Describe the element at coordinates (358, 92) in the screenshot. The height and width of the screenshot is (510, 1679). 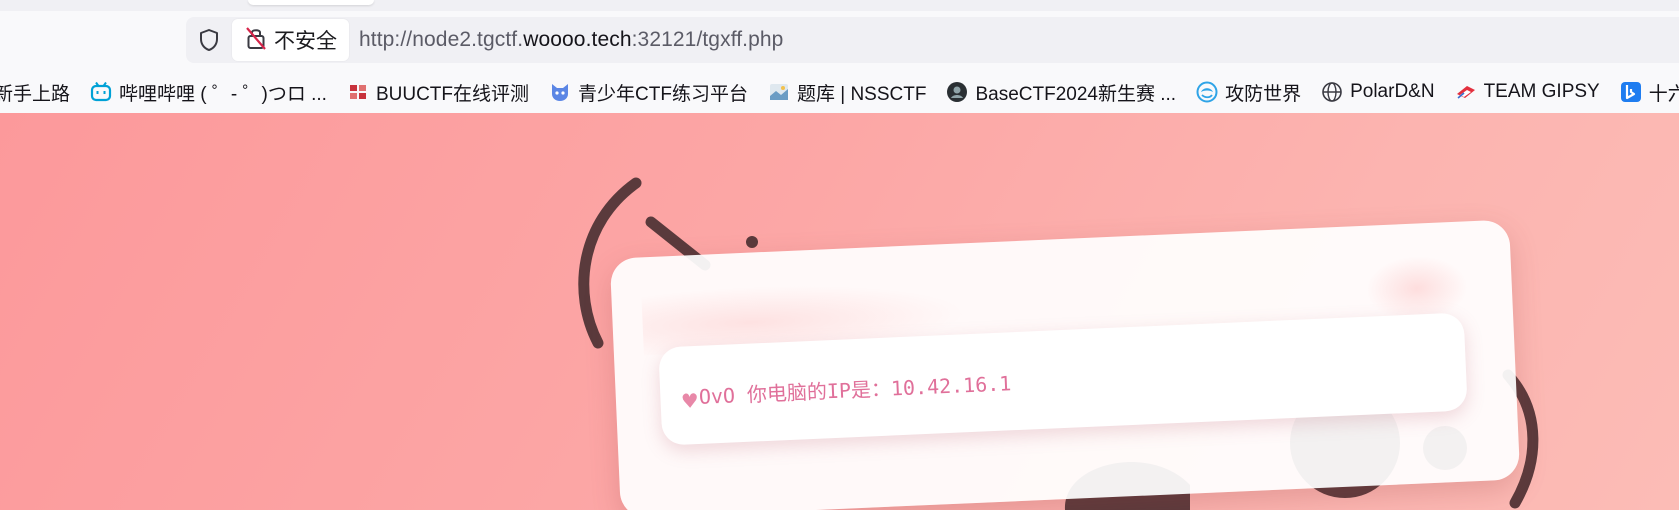
I see `buuctf-icon` at that location.